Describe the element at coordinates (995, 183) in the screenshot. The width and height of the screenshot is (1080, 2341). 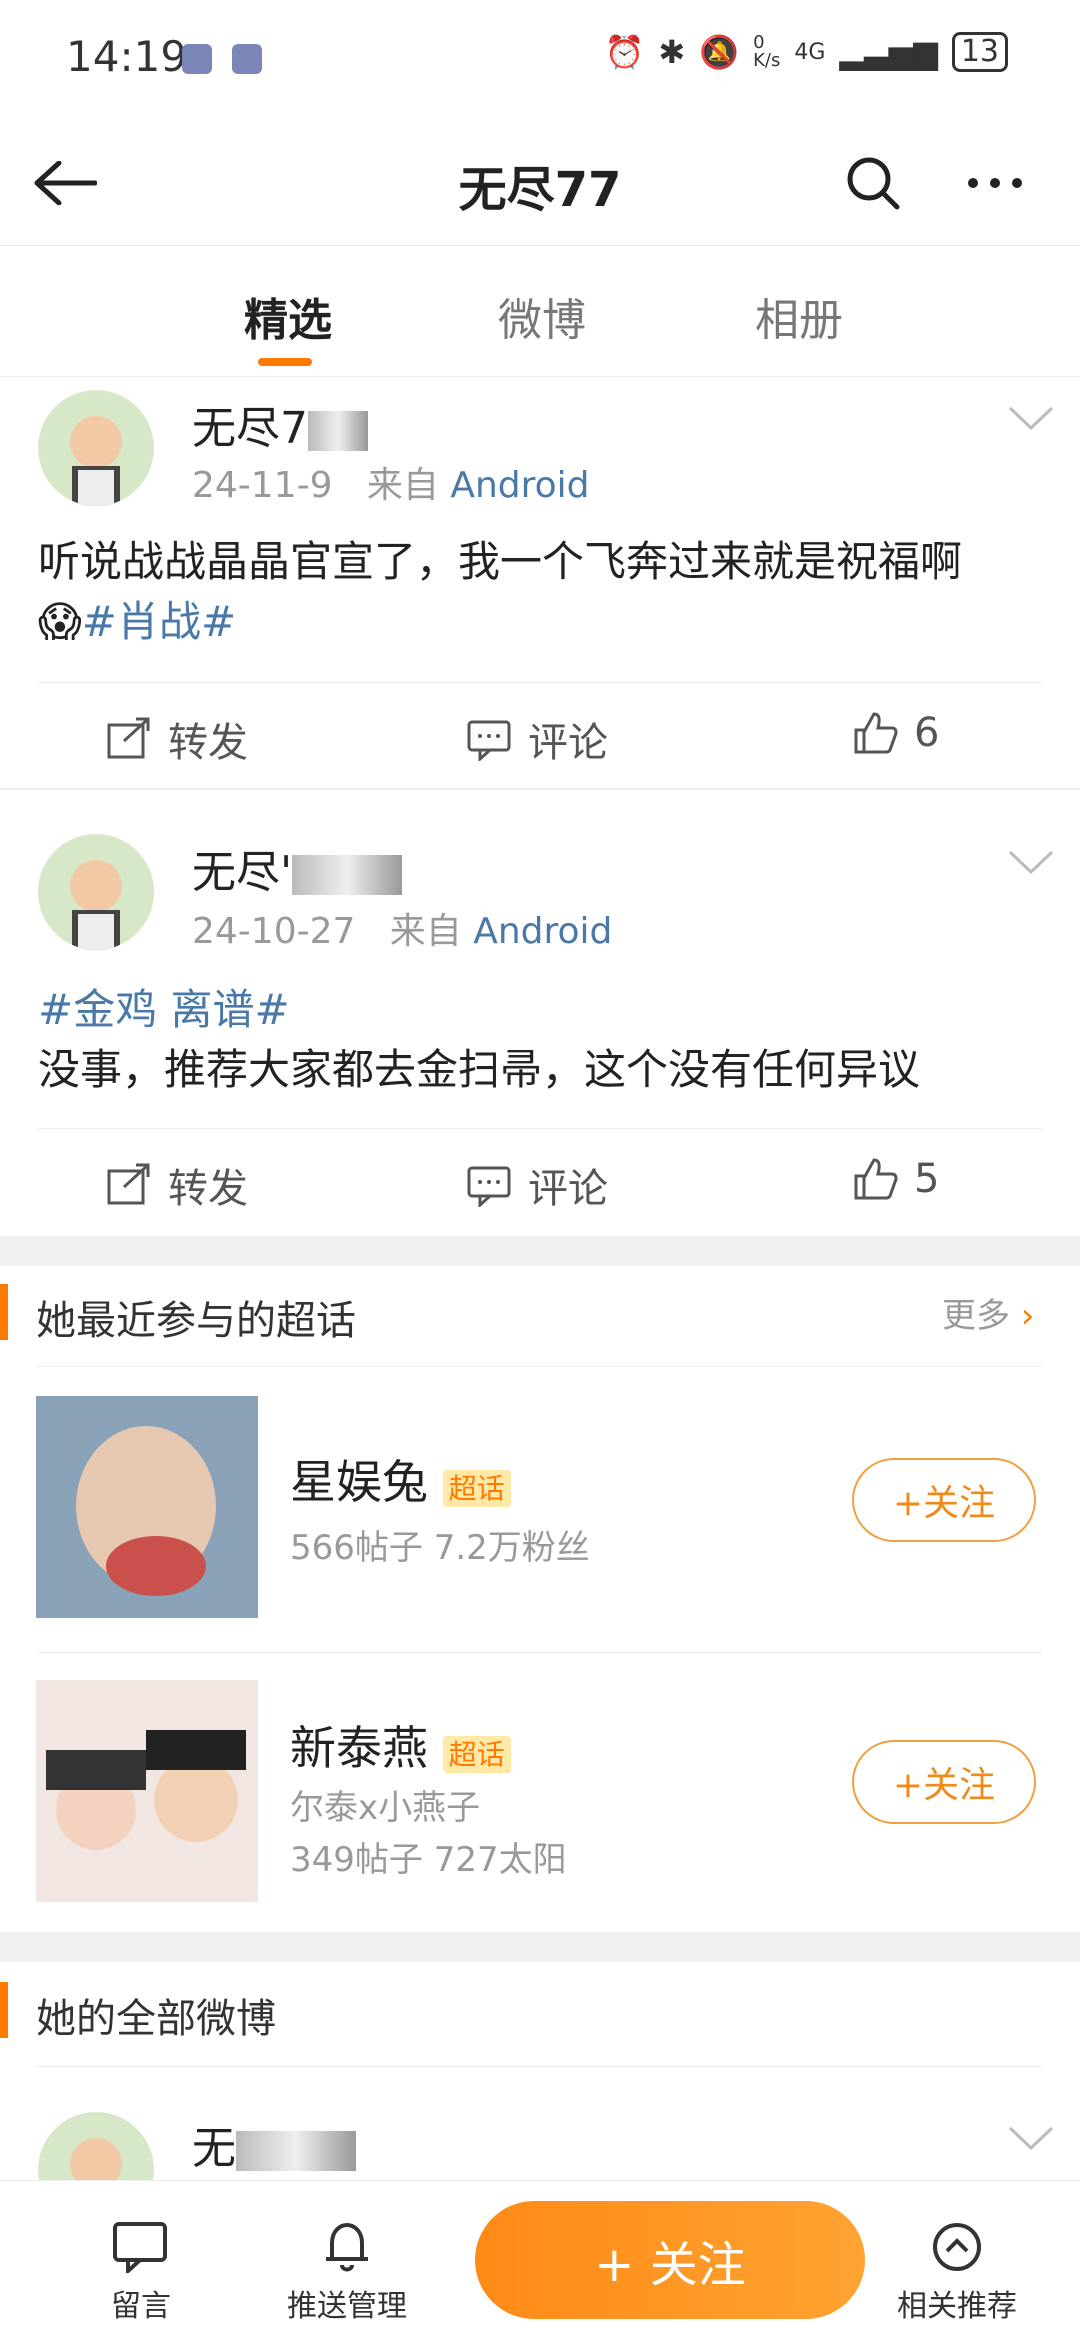
I see `more-icon` at that location.